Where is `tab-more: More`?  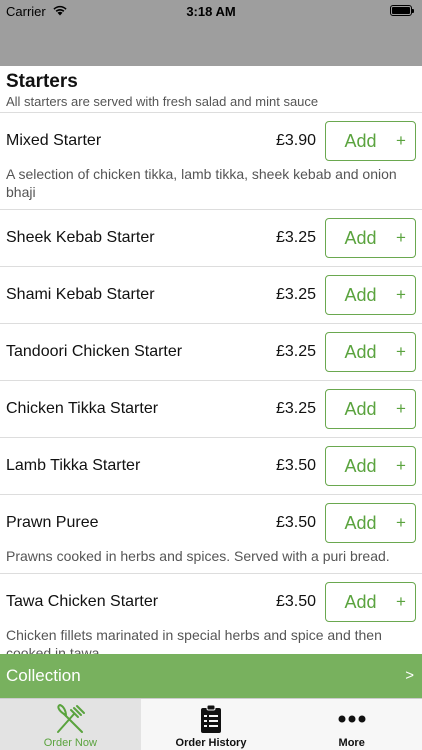
tab-more: More is located at coordinates (351, 724).